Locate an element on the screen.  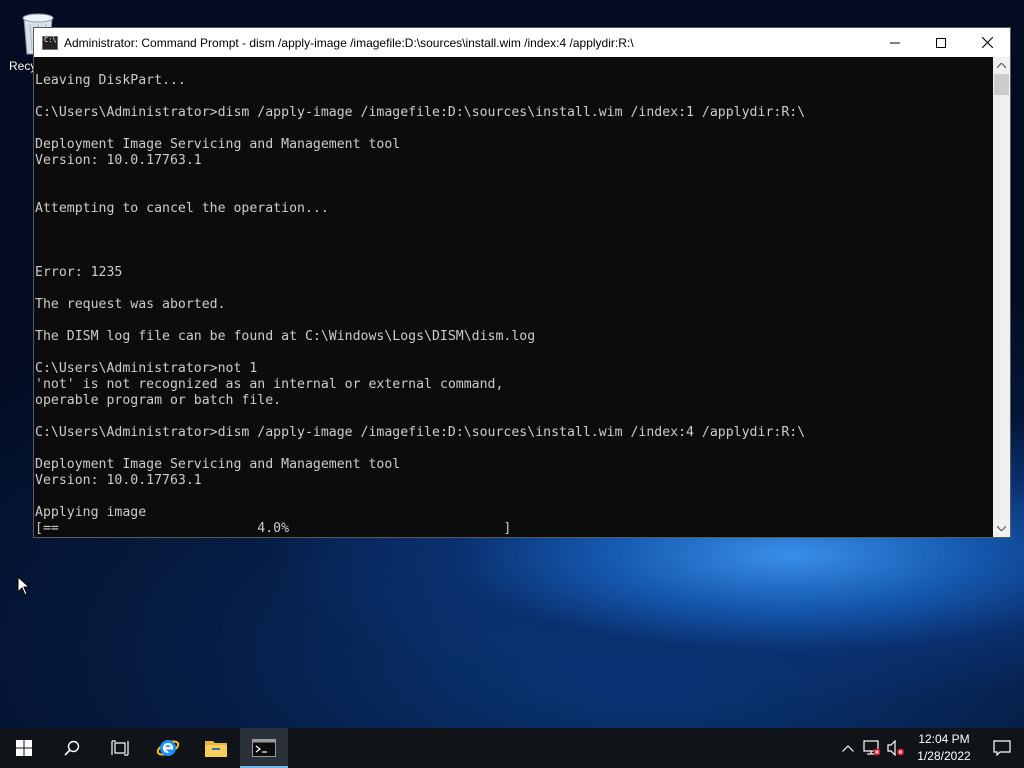
vertical-scrollbar is located at coordinates (1001, 297).